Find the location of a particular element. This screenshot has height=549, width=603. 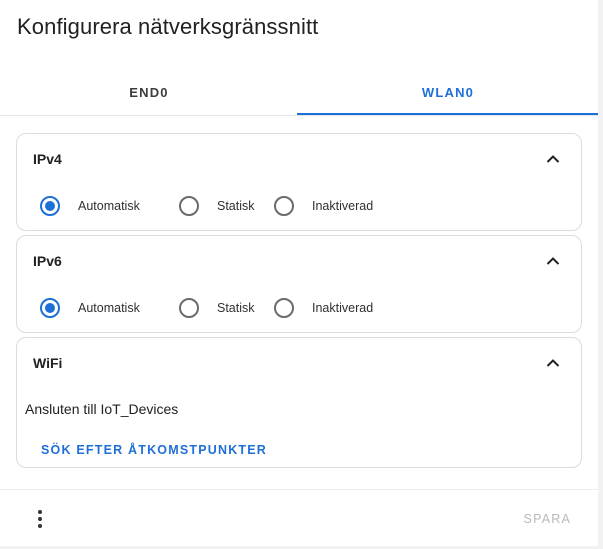

ipv6-radio-statisk: Statisk is located at coordinates (217, 308).